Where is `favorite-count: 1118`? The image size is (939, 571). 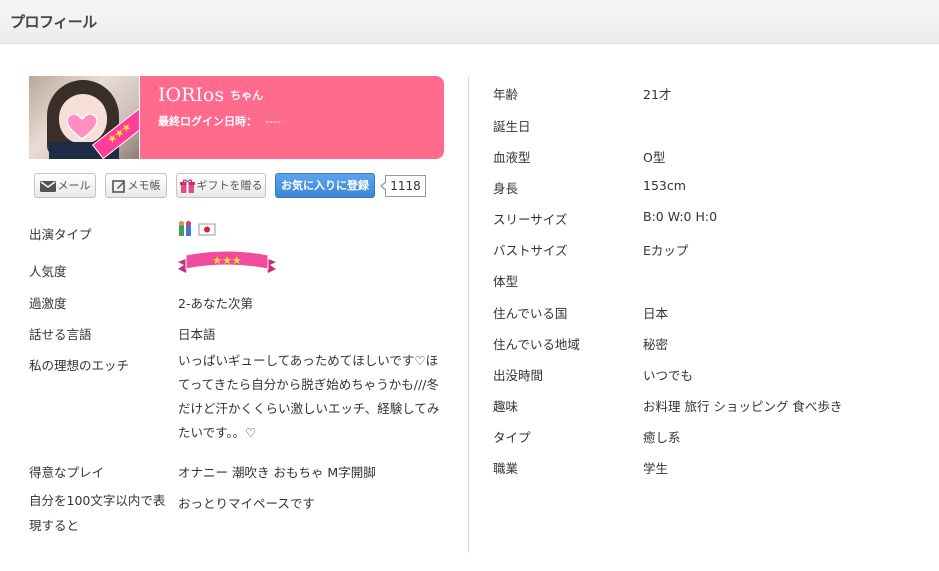
favorite-count: 1118 is located at coordinates (403, 186).